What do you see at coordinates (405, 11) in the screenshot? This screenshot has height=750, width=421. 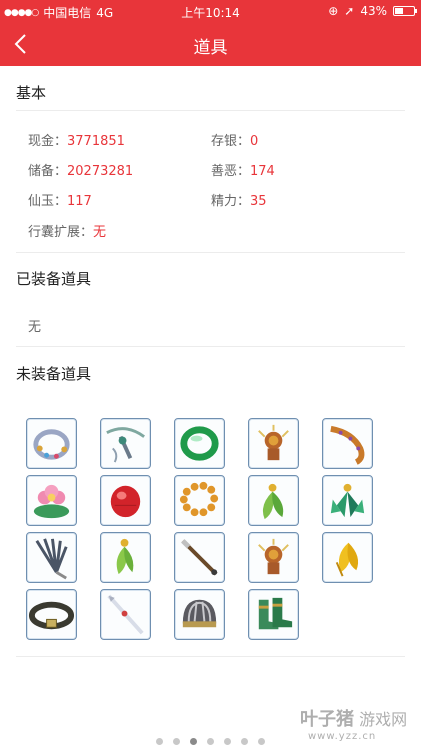 I see `battery-icon` at bounding box center [405, 11].